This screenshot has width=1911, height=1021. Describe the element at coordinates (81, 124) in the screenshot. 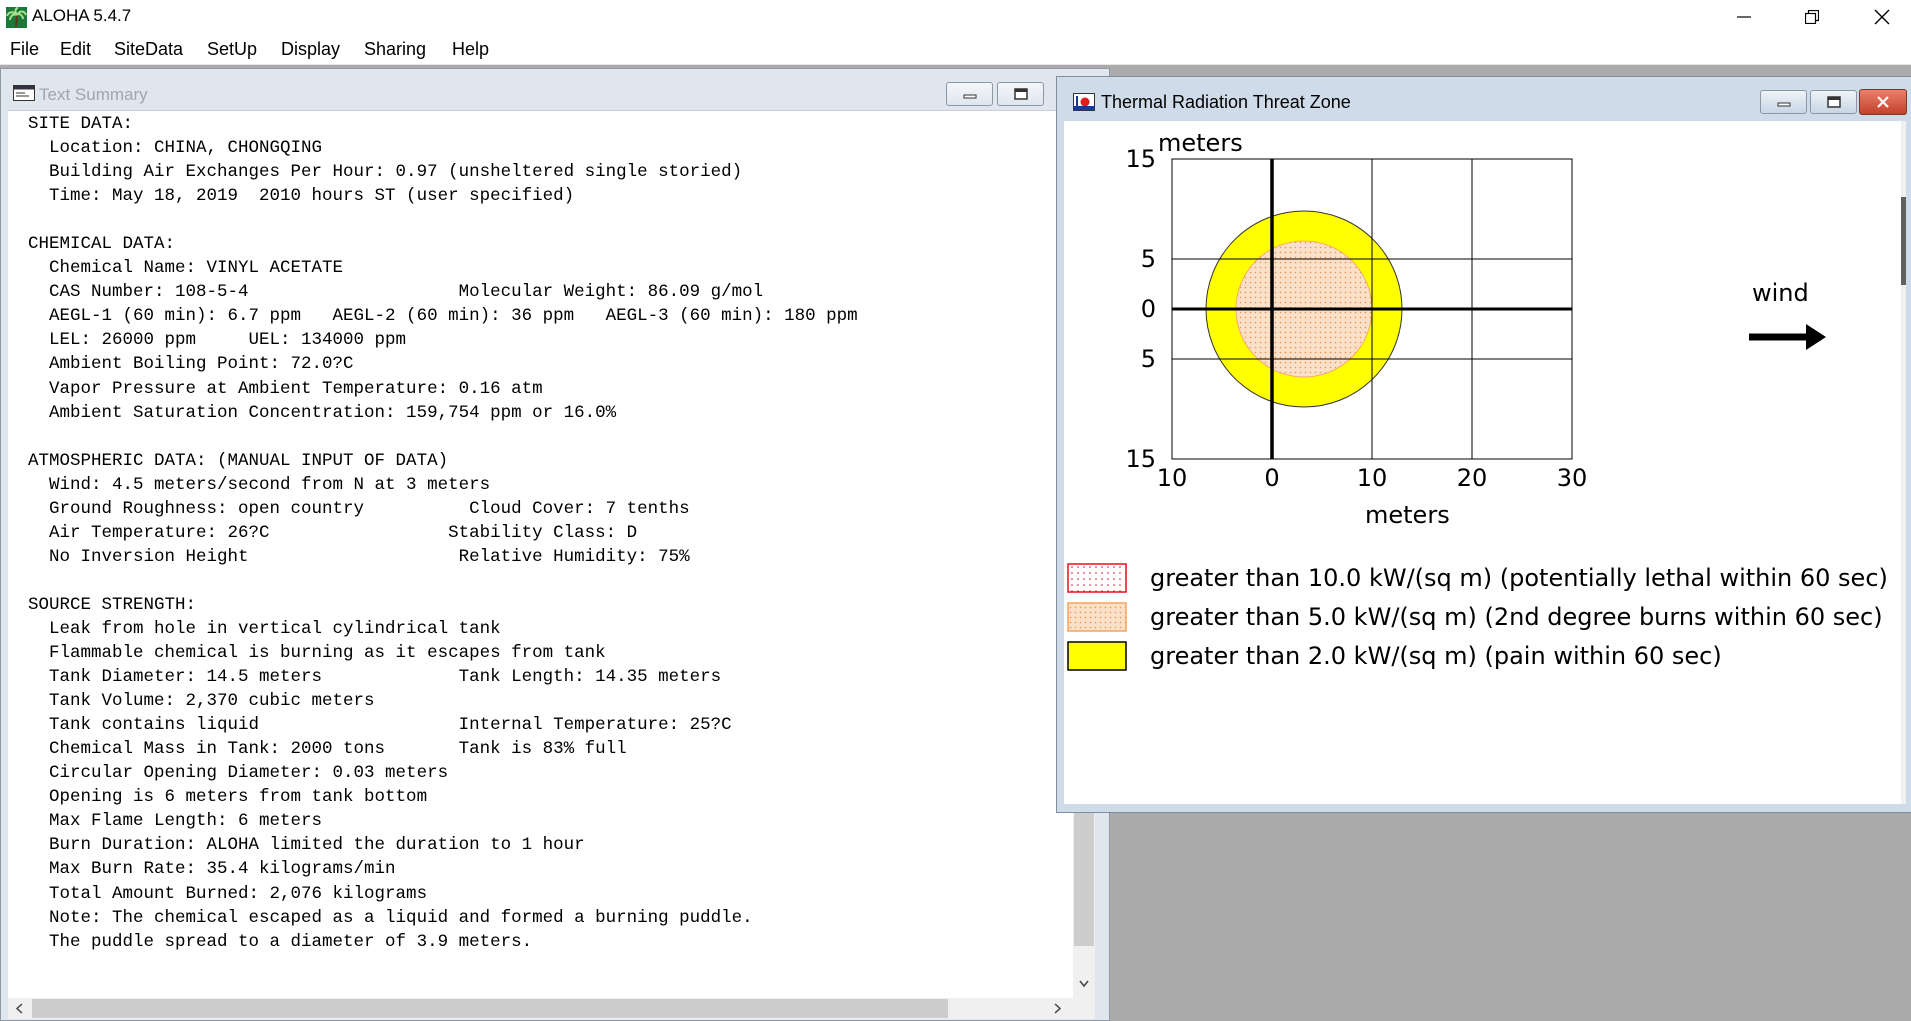

I see `summary-line: SITE DATA:` at that location.